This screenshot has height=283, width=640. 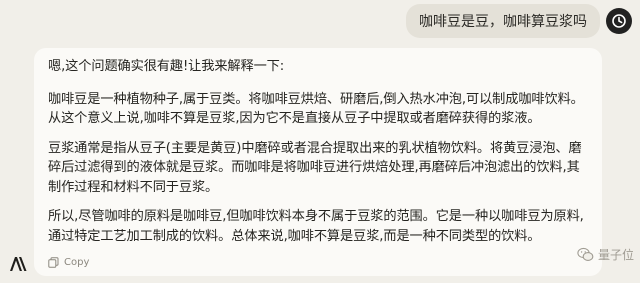 I want to click on wechat-icon, so click(x=585, y=254).